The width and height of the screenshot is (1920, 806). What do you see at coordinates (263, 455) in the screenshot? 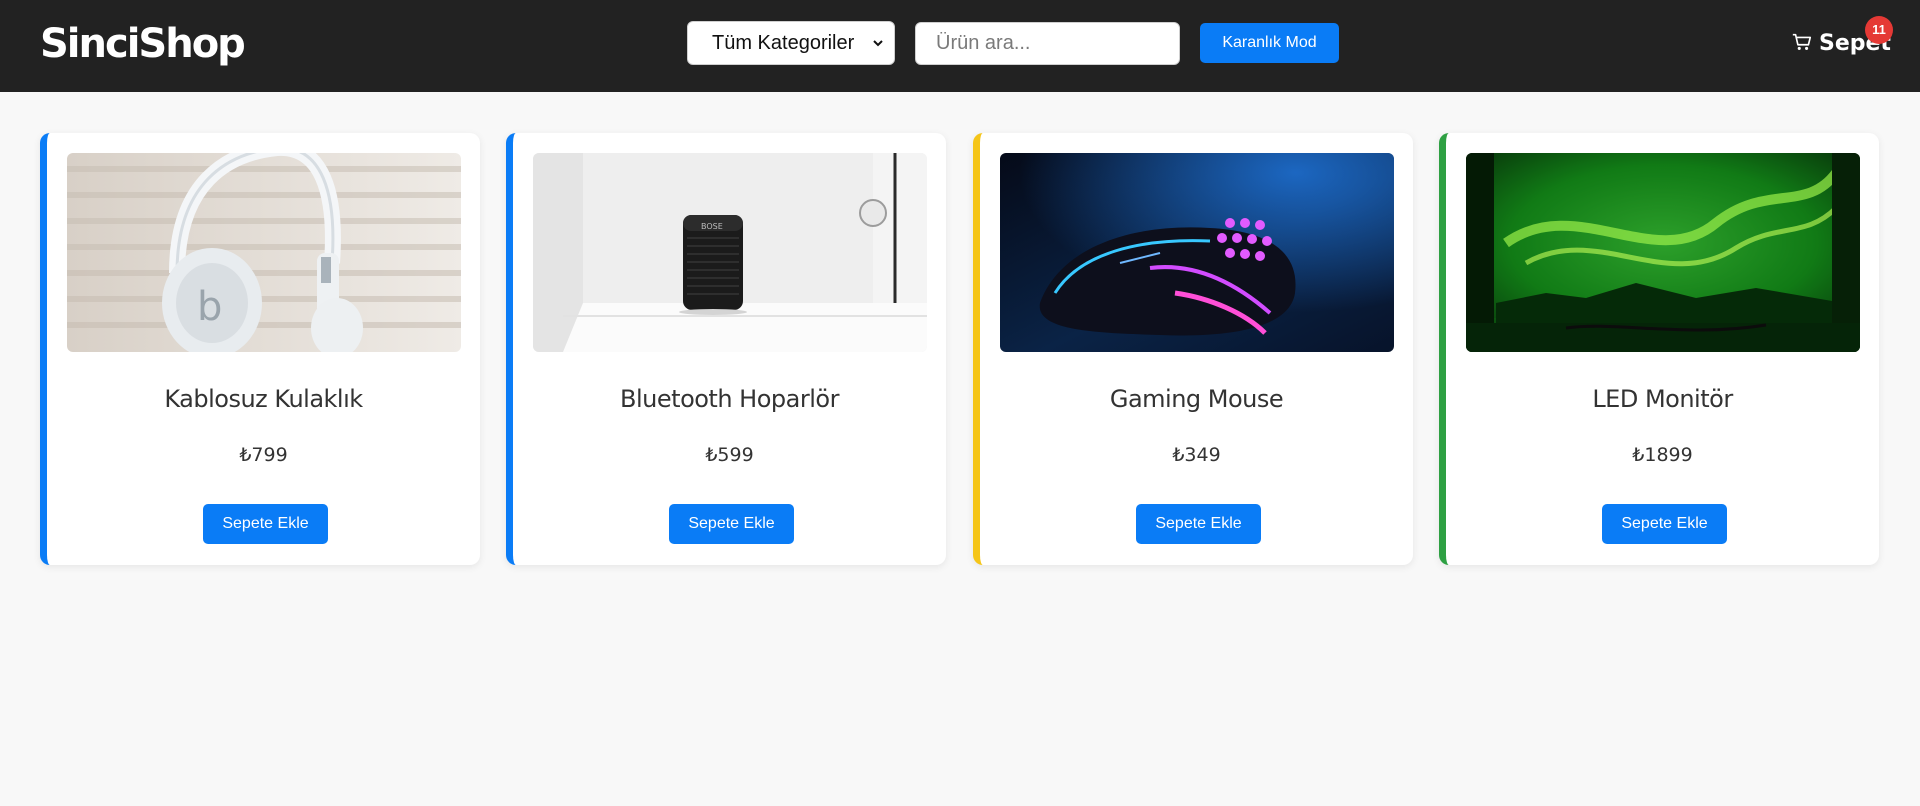
I see `product-price: ₺799` at bounding box center [263, 455].